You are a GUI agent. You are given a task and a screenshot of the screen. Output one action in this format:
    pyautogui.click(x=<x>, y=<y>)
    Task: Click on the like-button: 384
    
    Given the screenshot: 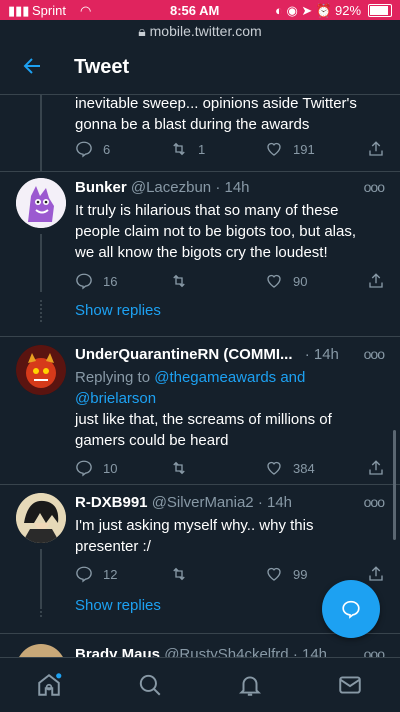 What is the action you would take?
    pyautogui.click(x=290, y=468)
    